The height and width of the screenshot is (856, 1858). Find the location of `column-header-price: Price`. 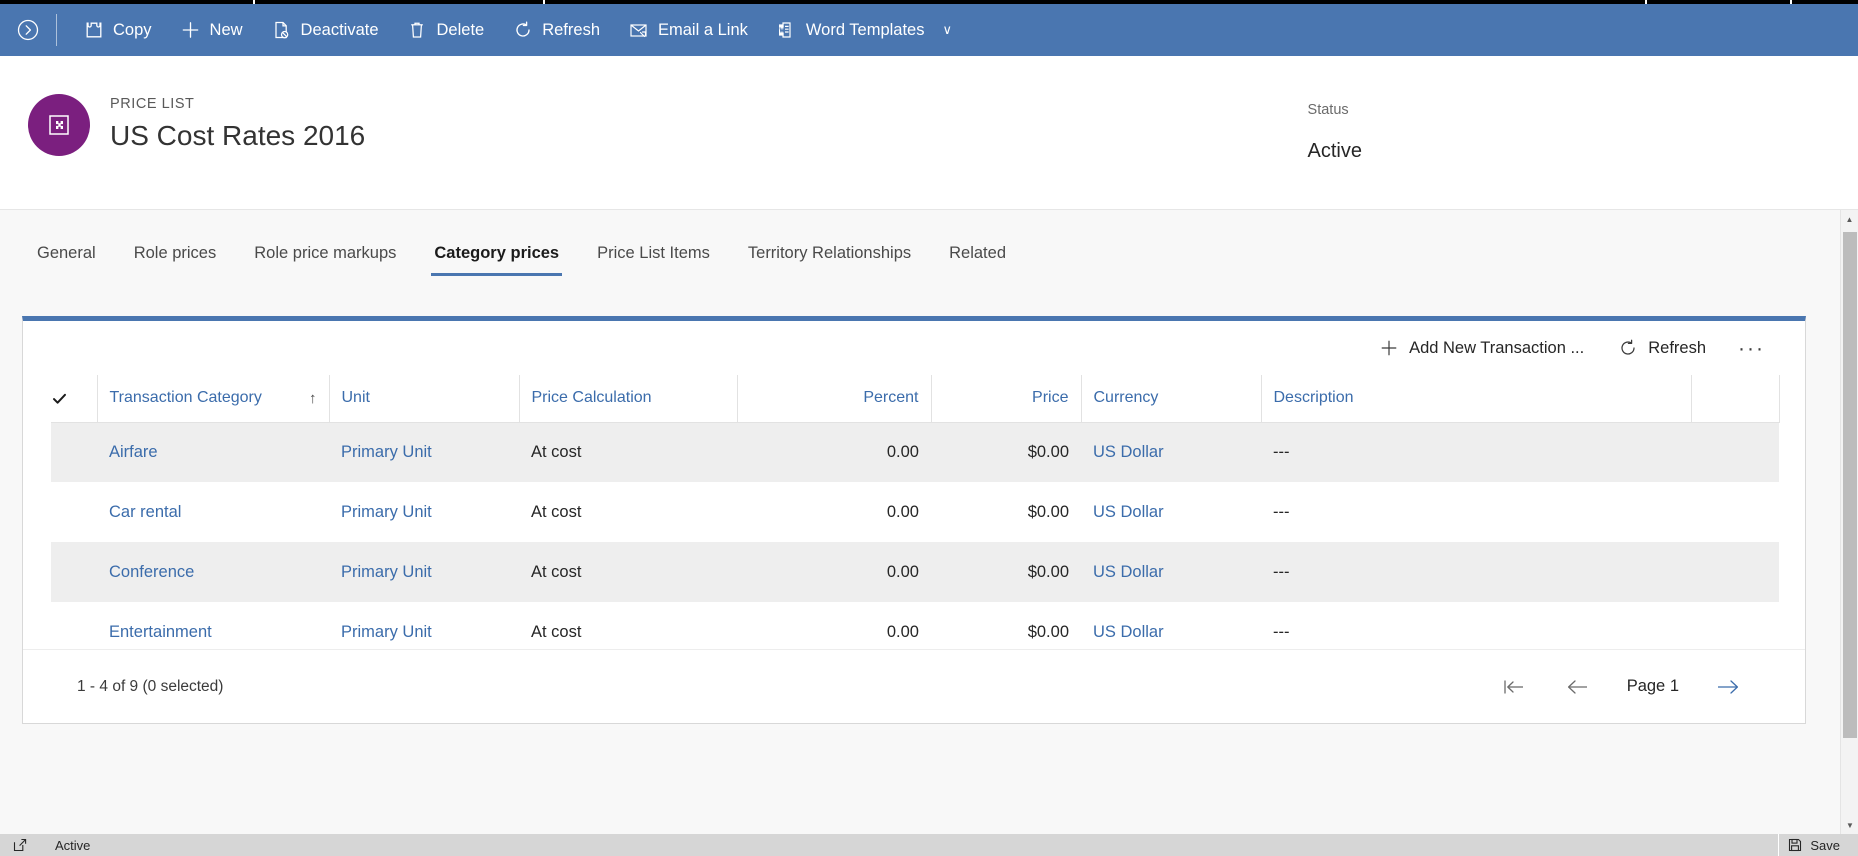

column-header-price: Price is located at coordinates (1006, 399).